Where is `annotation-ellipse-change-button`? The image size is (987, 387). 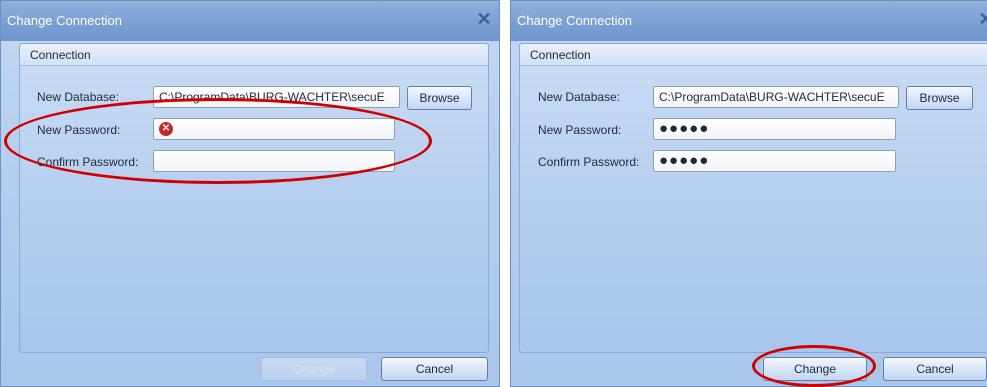
annotation-ellipse-change-button is located at coordinates (814, 366).